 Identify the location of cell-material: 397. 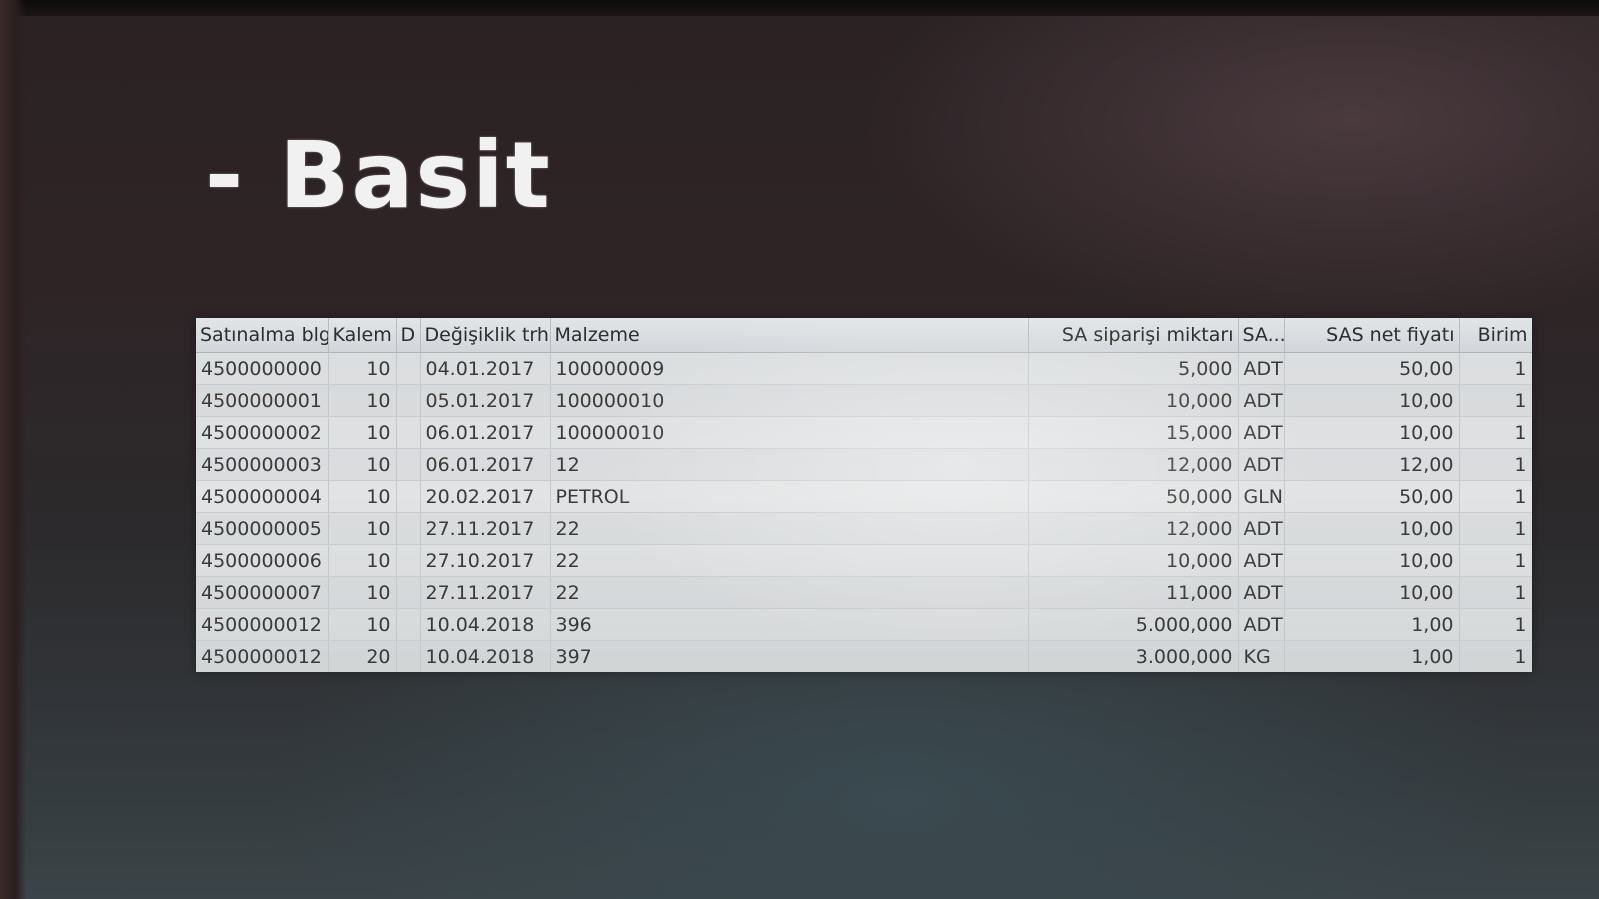
(789, 656).